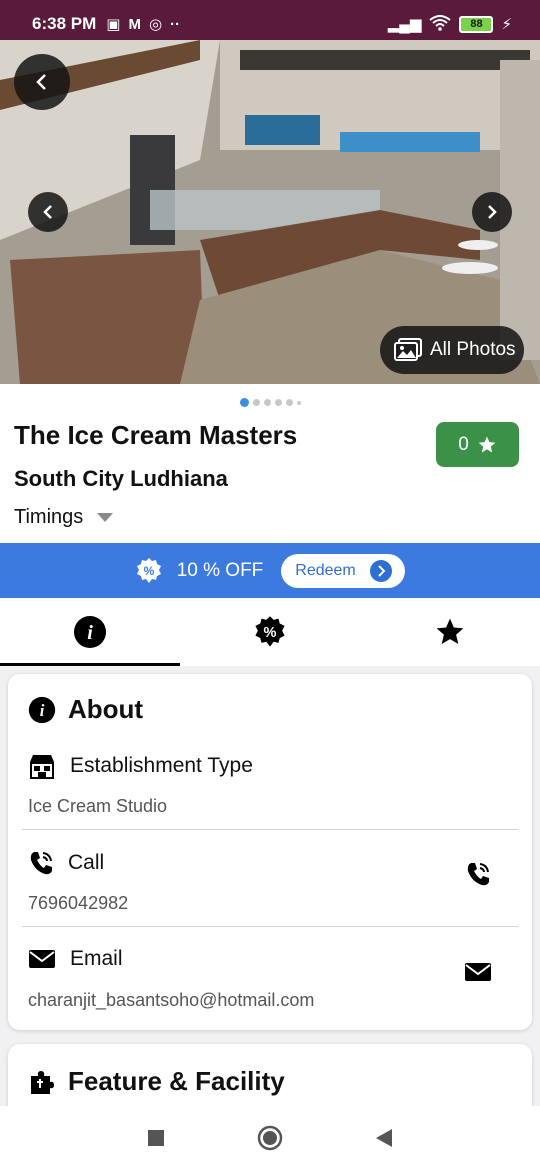 The height and width of the screenshot is (1170, 540). I want to click on establishment-type-label: Establishment Type, so click(140, 766).